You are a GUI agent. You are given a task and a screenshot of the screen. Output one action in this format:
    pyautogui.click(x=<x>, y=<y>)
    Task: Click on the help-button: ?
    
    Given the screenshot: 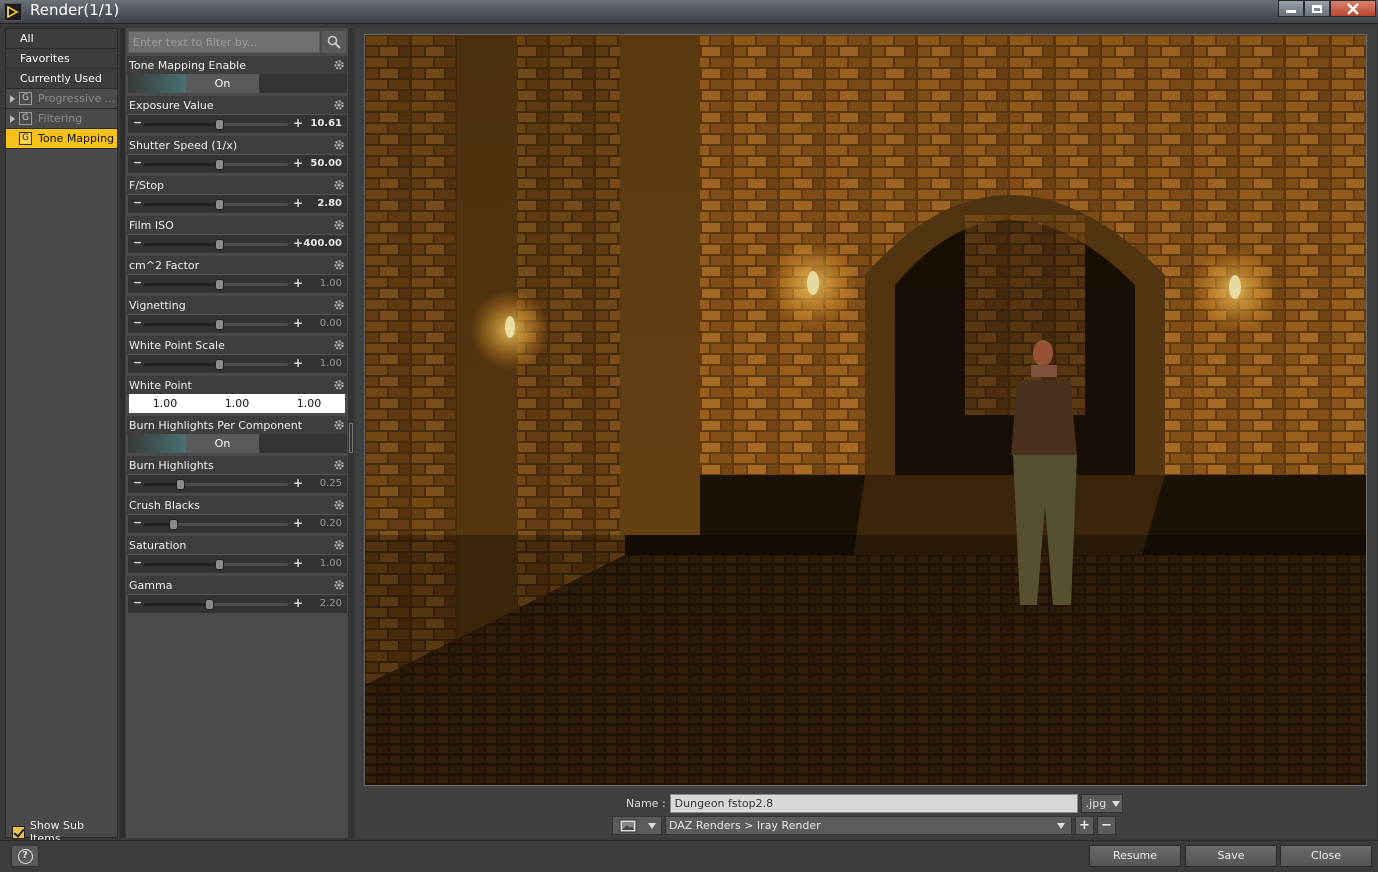 What is the action you would take?
    pyautogui.click(x=25, y=856)
    